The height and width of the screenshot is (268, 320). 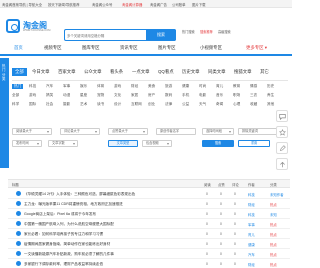 What do you see at coordinates (129, 48) in the screenshot?
I see `nav-item-news: 资讯专区` at bounding box center [129, 48].